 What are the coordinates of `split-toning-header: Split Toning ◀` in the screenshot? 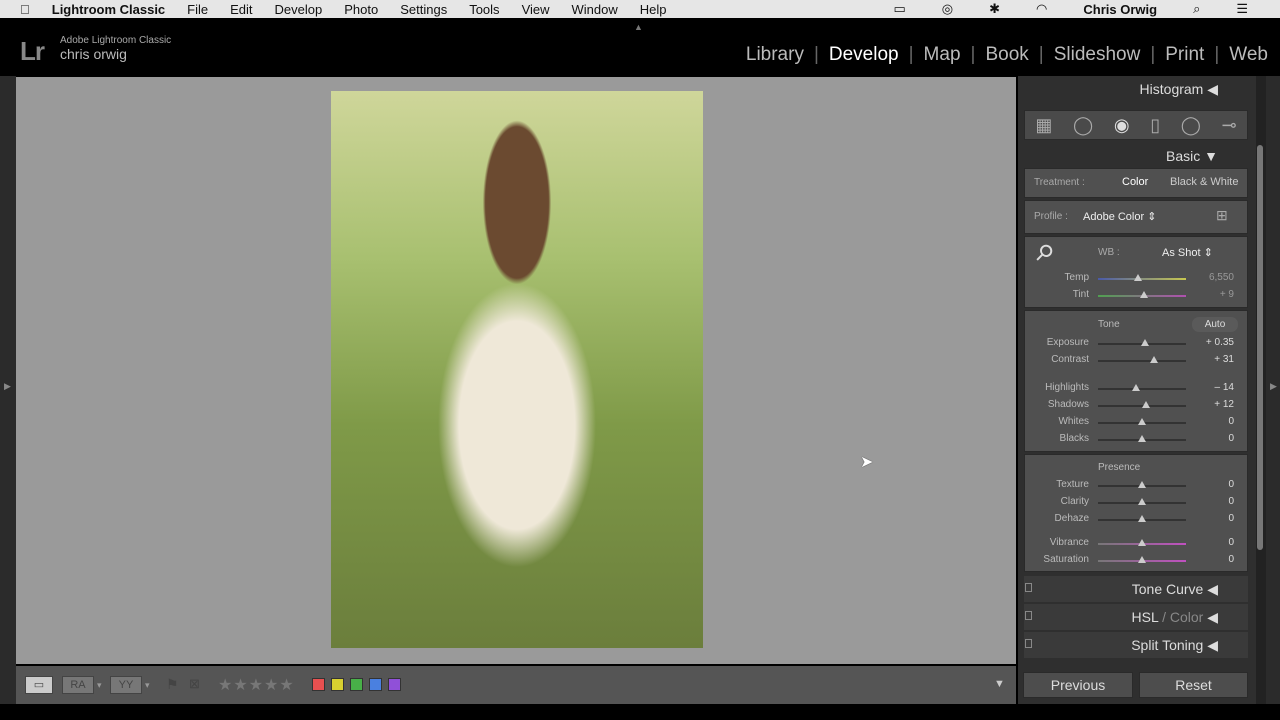 It's located at (1136, 645).